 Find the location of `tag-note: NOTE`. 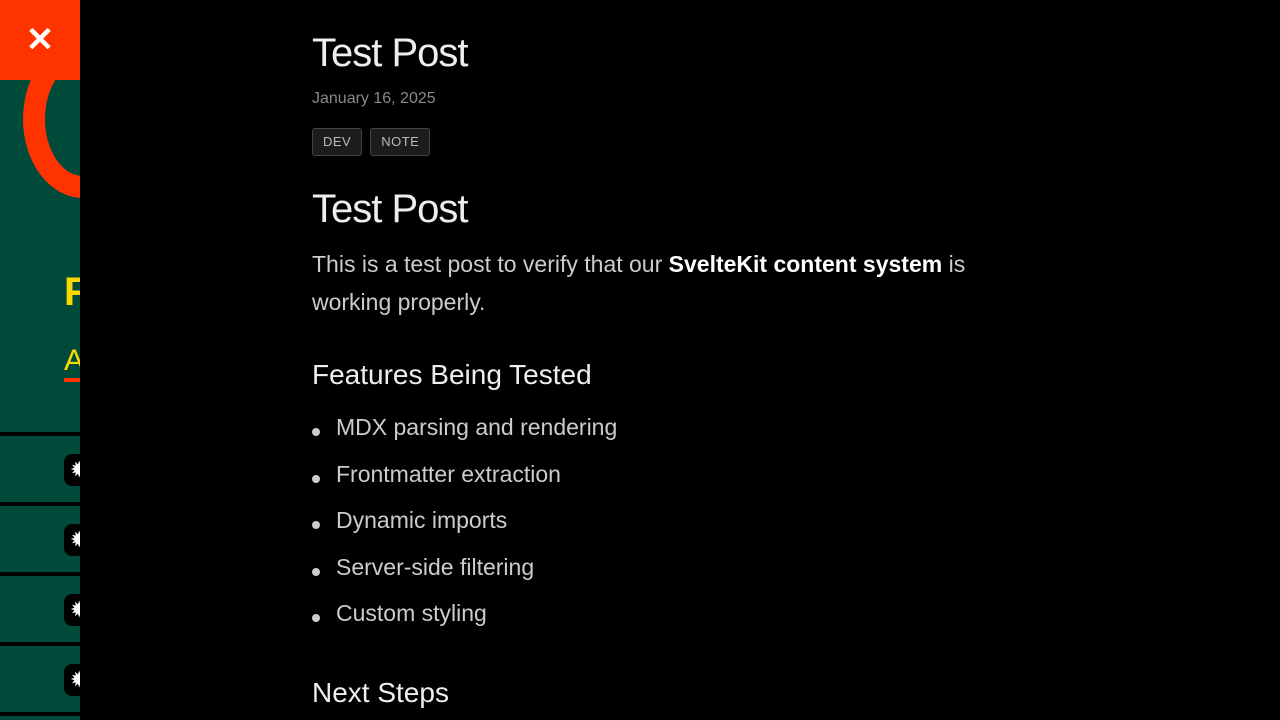

tag-note: NOTE is located at coordinates (400, 142).